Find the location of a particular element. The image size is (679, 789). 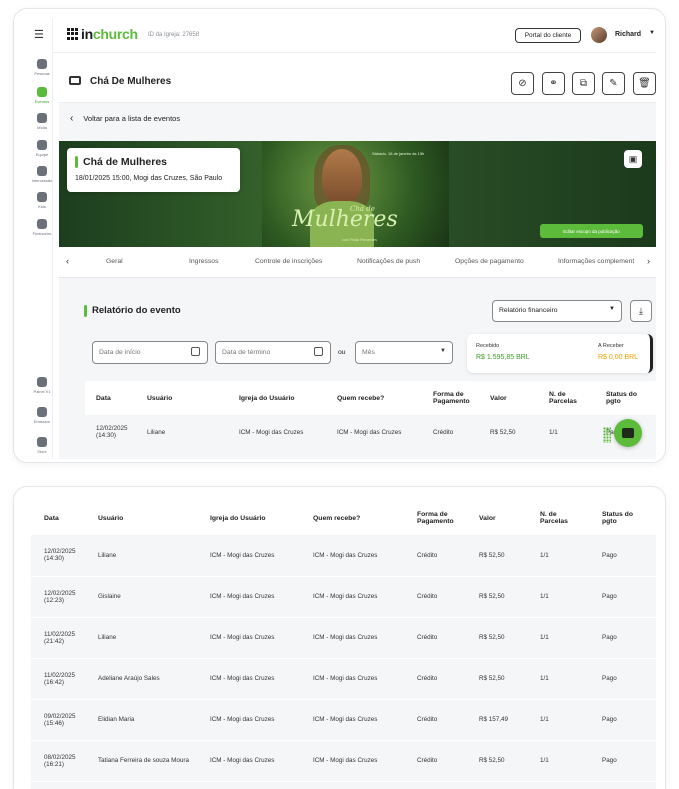

sidebar-item-label: Mídia is located at coordinates (42, 127).